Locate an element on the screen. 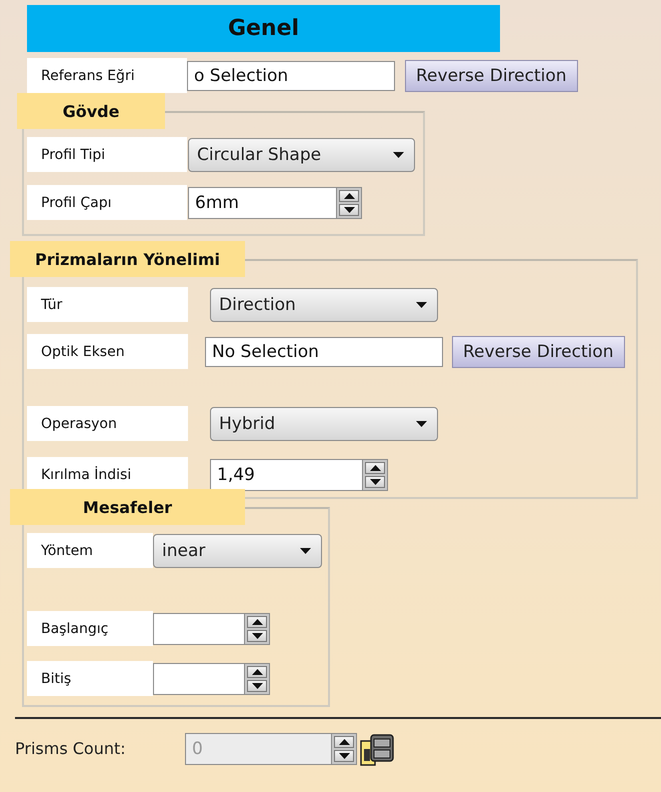 The height and width of the screenshot is (792, 661). selection-field: No Selection is located at coordinates (324, 351).